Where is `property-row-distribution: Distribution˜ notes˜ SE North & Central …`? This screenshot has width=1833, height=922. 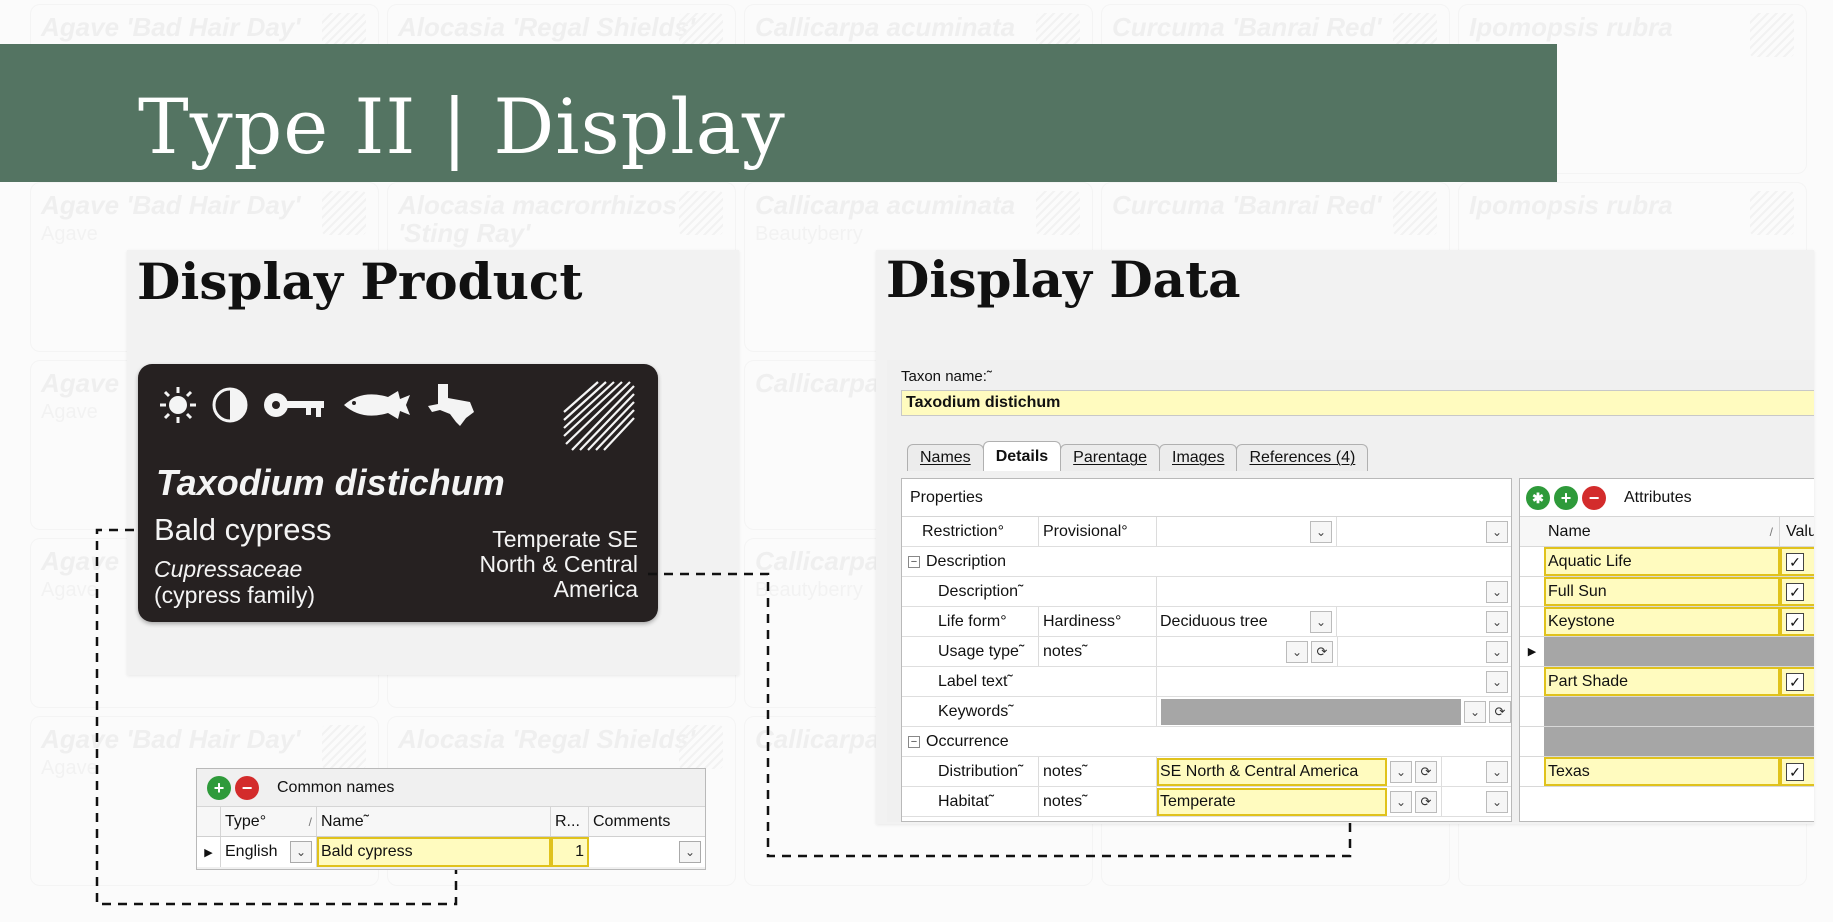
property-row-distribution: Distribution˜ notes˜ SE North & Central … is located at coordinates (1206, 772).